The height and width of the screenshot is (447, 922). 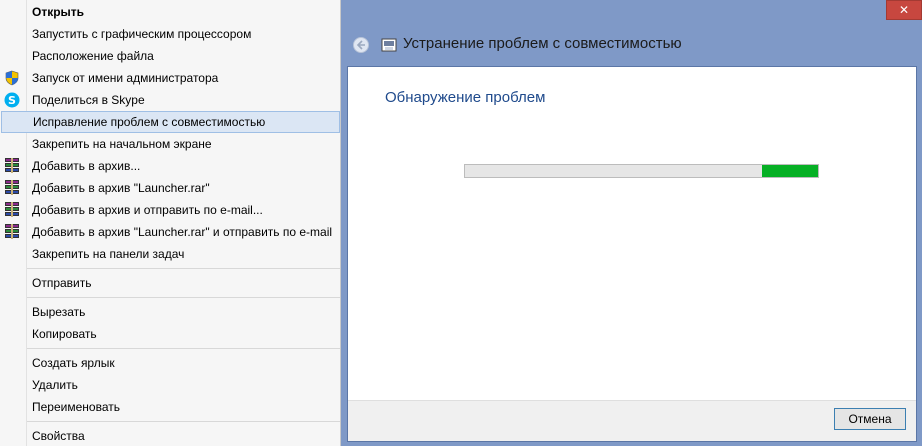 What do you see at coordinates (142, 34) in the screenshot?
I see `menu-item-label: Запустить с графическим процессором` at bounding box center [142, 34].